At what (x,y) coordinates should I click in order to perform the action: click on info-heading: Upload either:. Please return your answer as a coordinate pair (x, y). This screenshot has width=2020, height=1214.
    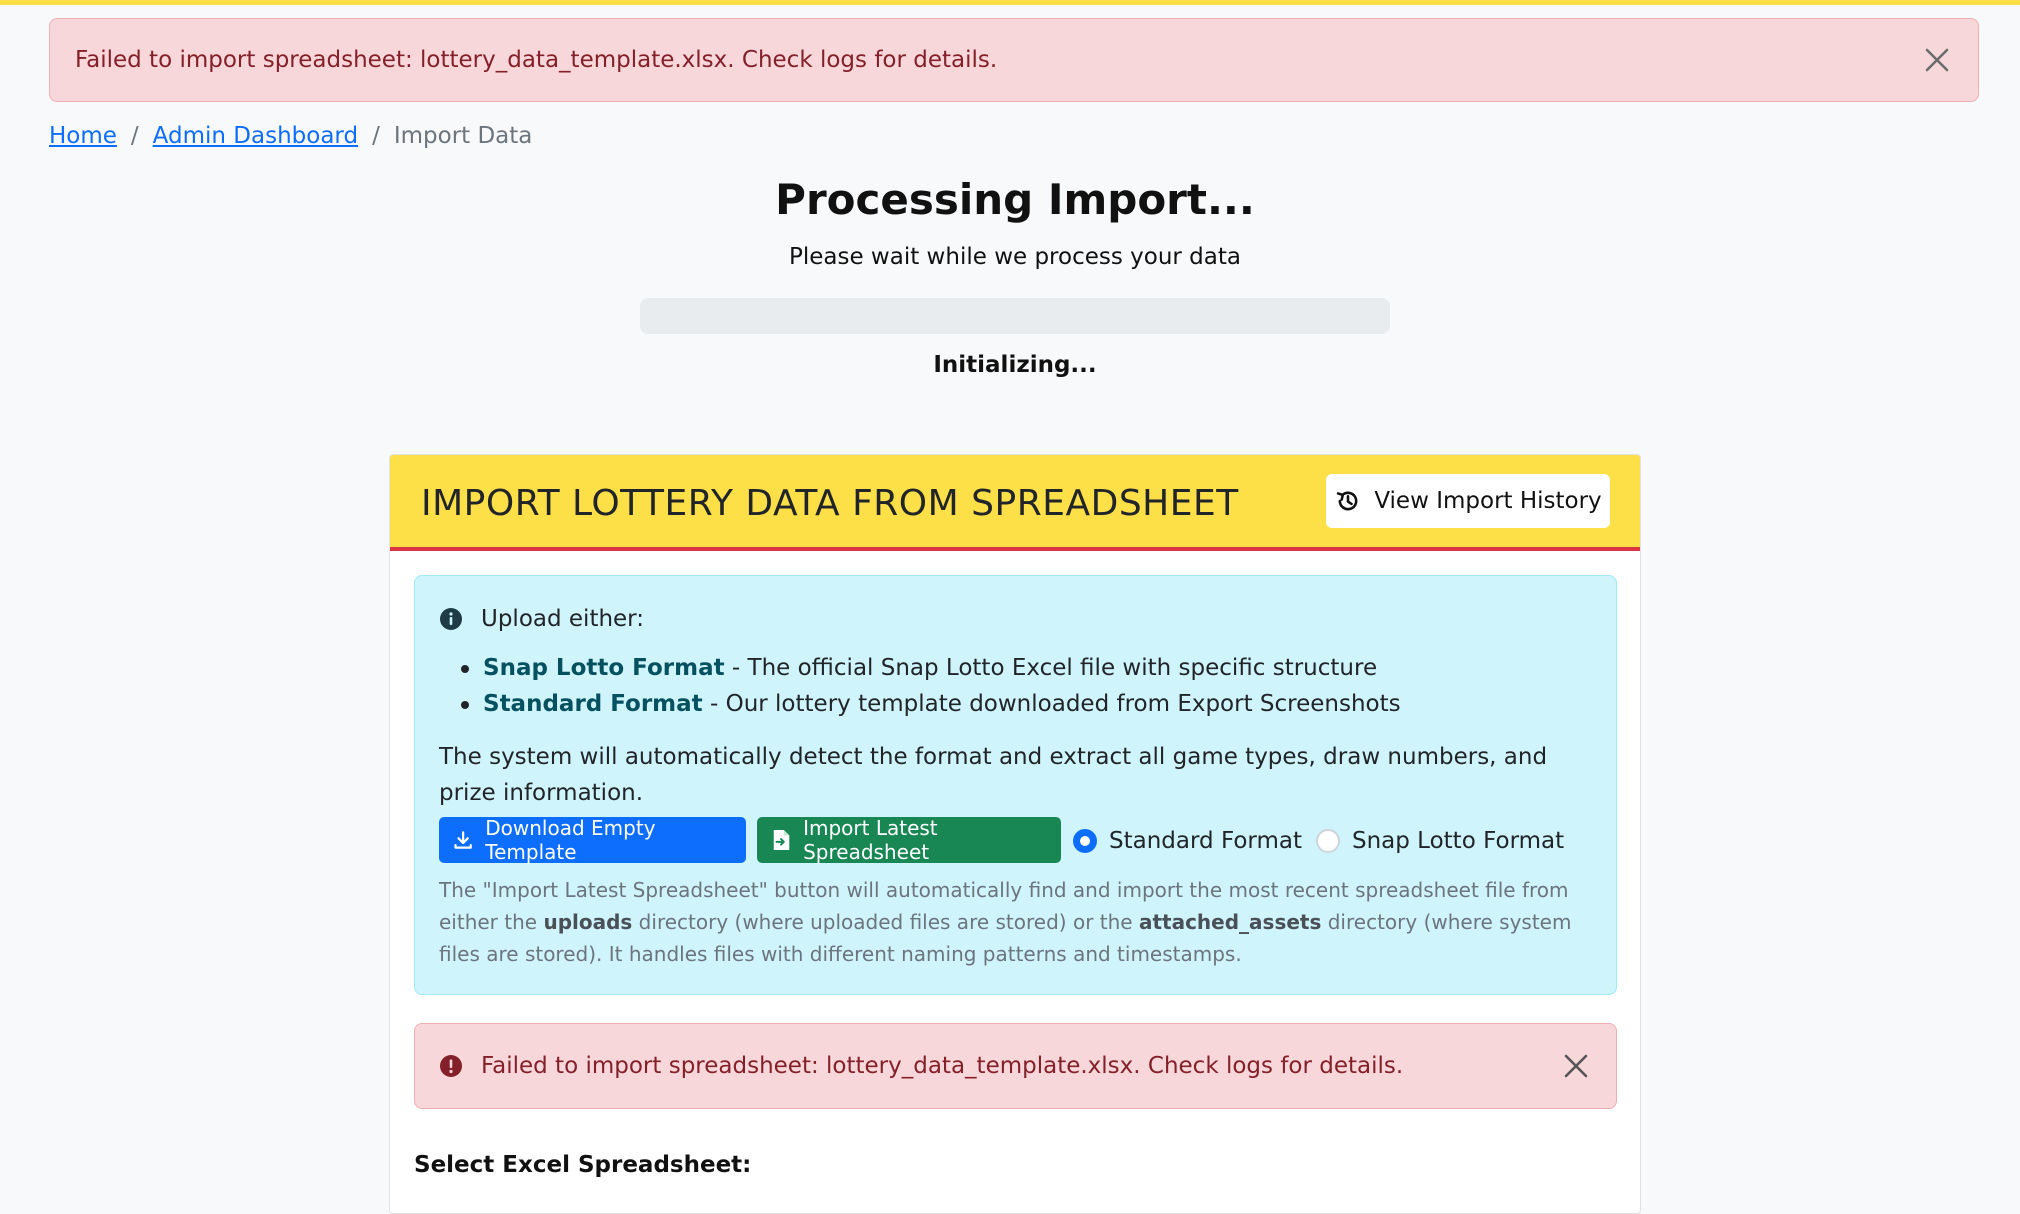
    Looking at the image, I should click on (562, 619).